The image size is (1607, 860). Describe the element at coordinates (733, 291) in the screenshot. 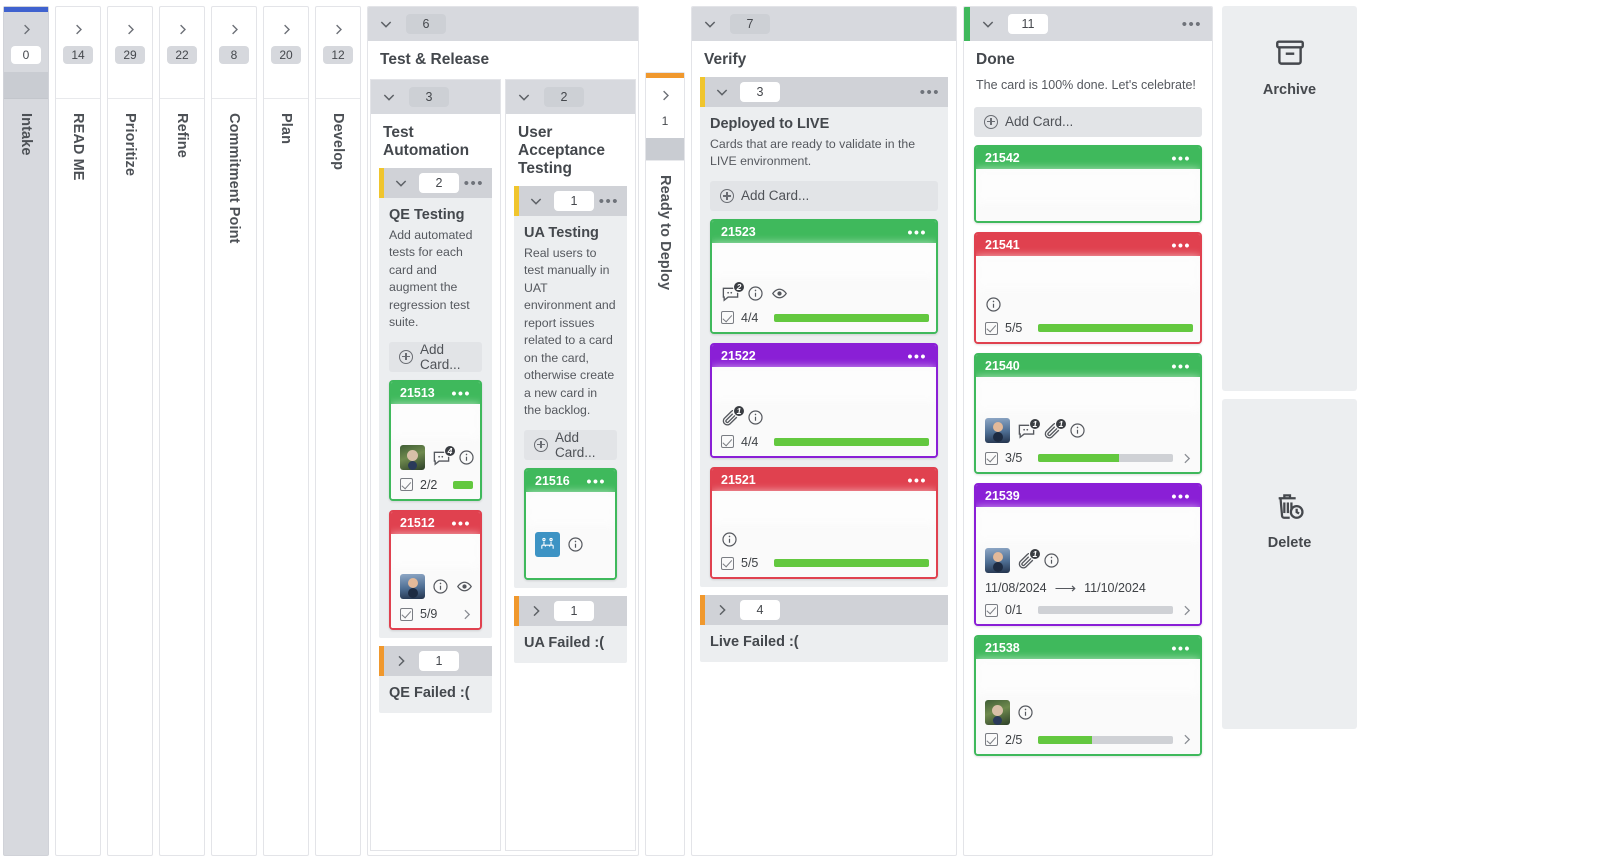

I see `comment-icon: 2` at that location.